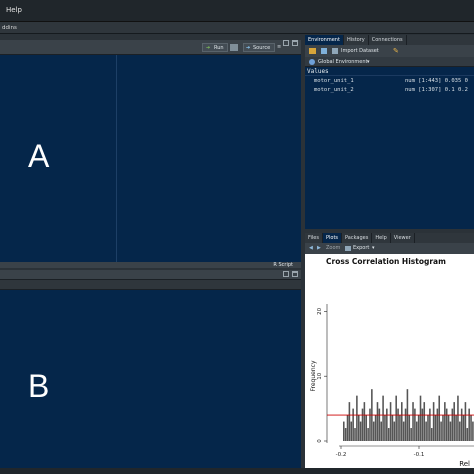 The width and height of the screenshot is (474, 474). What do you see at coordinates (436, 81) in the screenshot?
I see `env-variable-value: num [1:443] 0.035 0` at bounding box center [436, 81].